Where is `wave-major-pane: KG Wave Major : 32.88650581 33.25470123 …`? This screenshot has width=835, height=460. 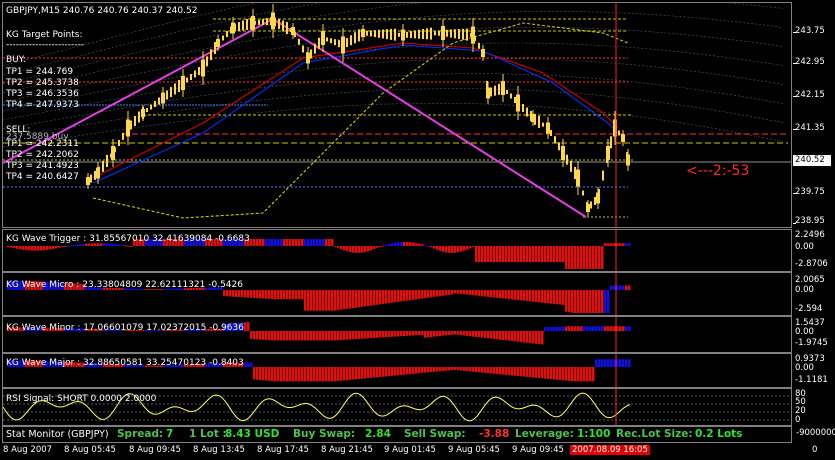
wave-major-pane: KG Wave Major : 32.88650581 33.25470123 … is located at coordinates (397, 370).